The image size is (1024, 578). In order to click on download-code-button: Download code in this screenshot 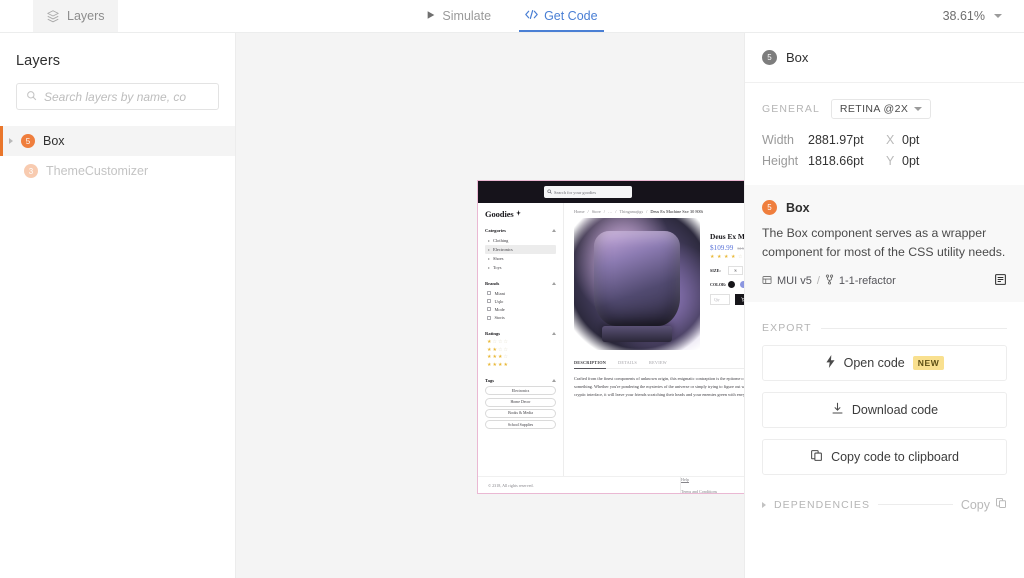, I will do `click(884, 410)`.